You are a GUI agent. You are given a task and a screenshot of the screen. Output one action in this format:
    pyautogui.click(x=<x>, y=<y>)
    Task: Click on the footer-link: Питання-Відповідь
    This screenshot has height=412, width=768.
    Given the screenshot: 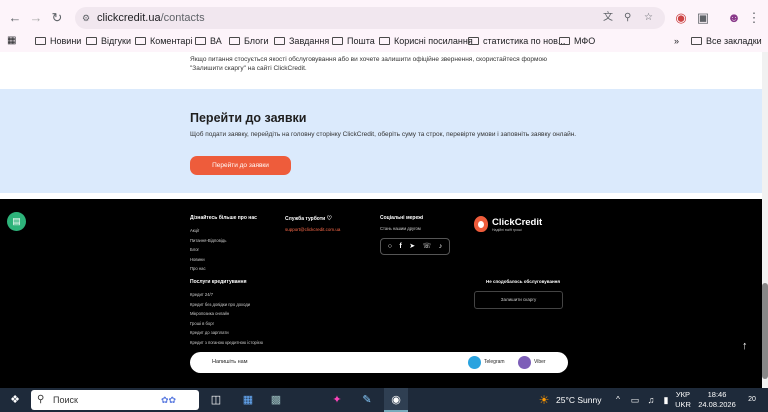 What is the action you would take?
    pyautogui.click(x=223, y=241)
    